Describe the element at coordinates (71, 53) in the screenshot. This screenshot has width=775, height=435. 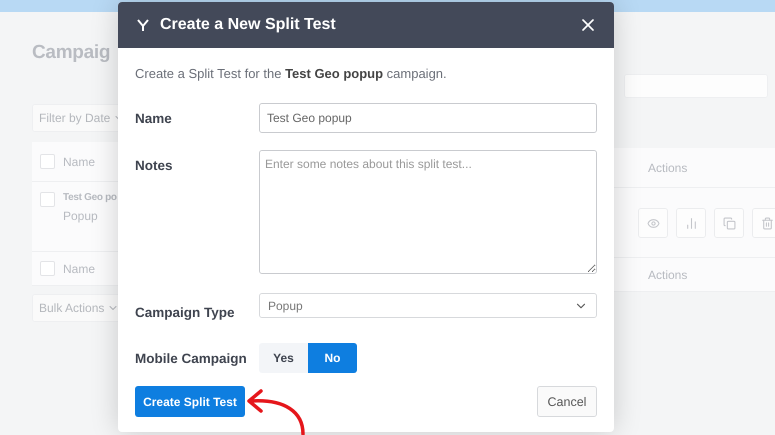
I see `page-title: Campaig` at that location.